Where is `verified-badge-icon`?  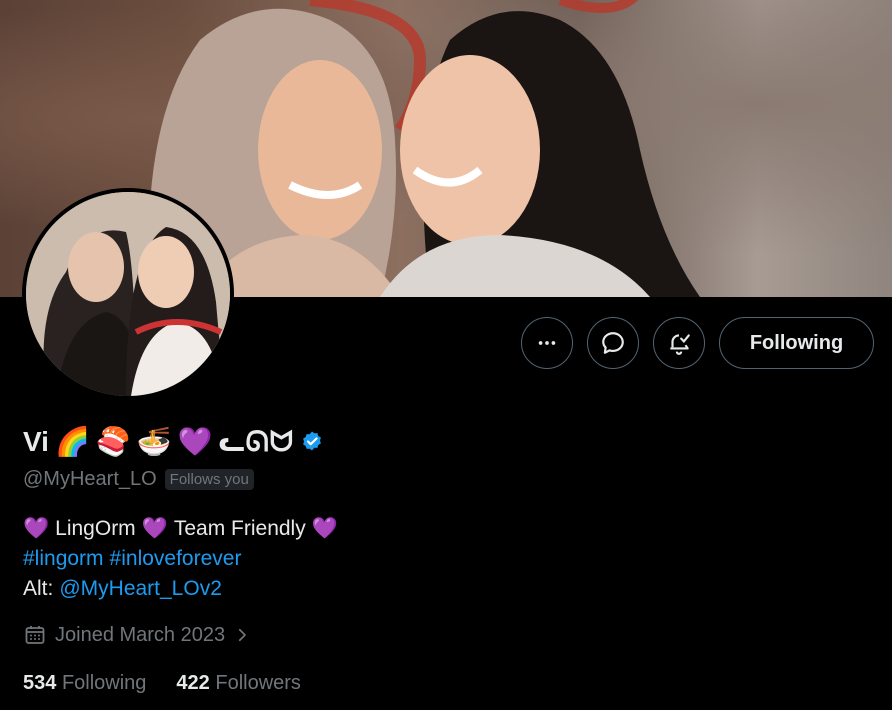
verified-badge-icon is located at coordinates (312, 442).